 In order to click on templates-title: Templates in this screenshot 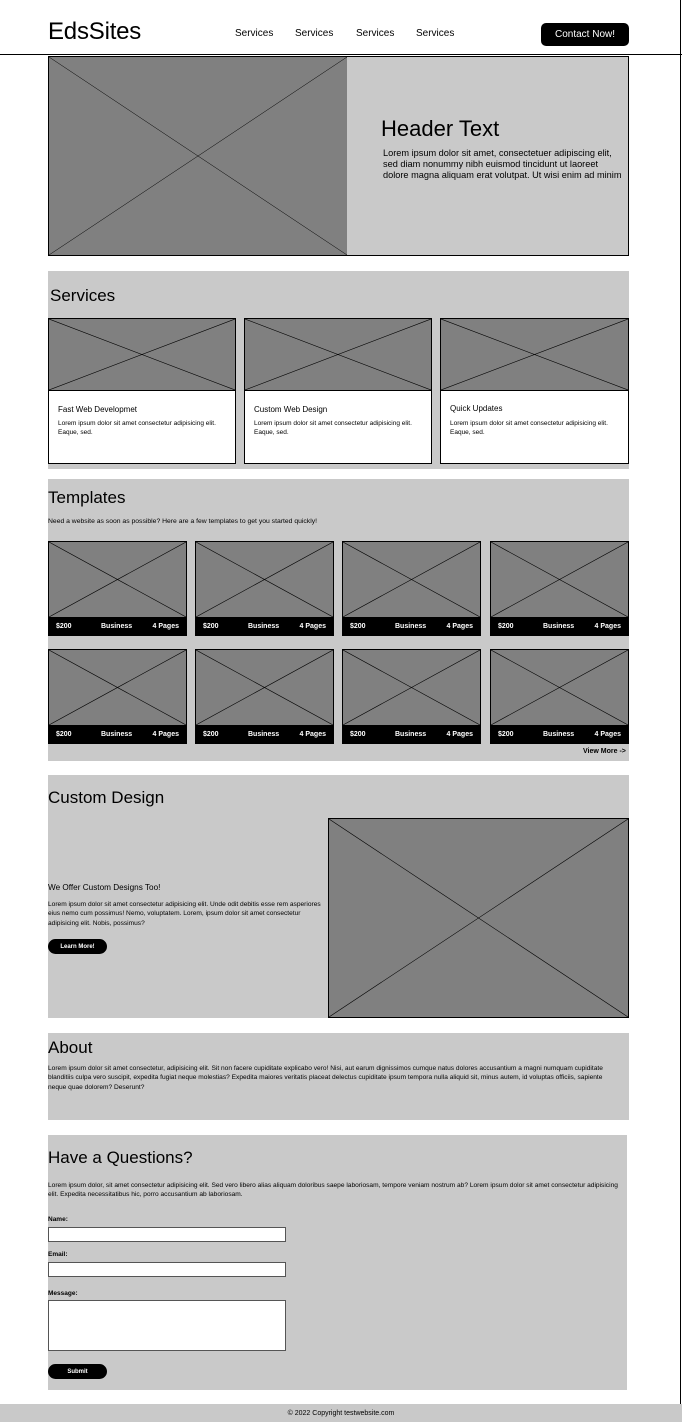, I will do `click(87, 497)`.